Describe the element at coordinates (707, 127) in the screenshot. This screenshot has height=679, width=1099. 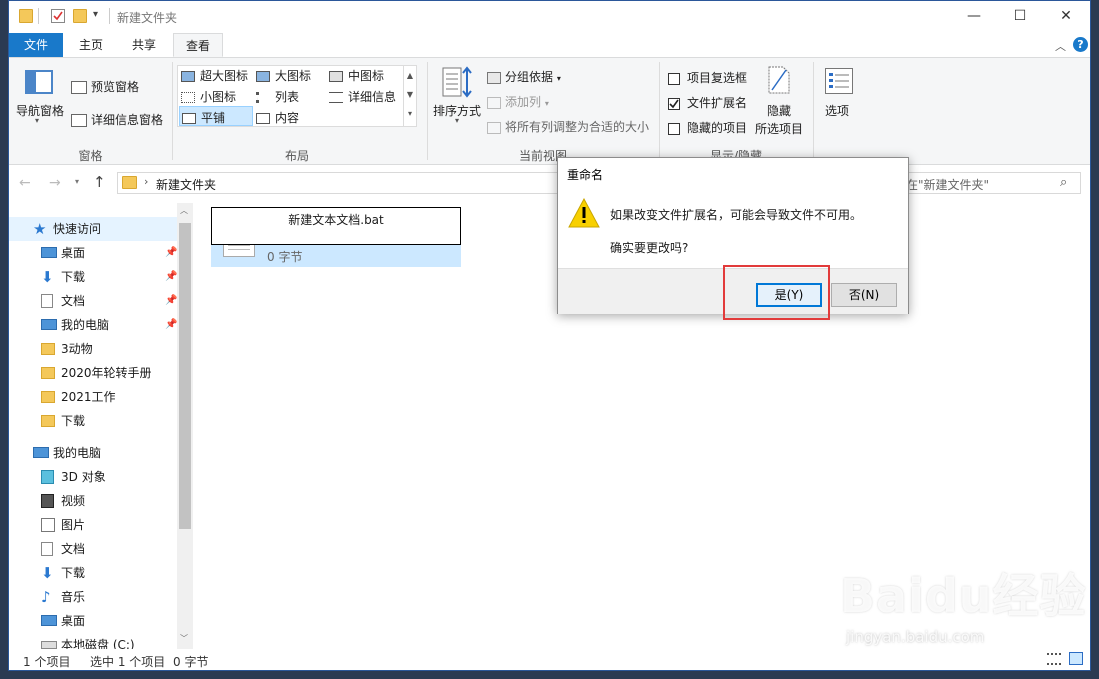
I see `hidden-items-toggle: 隐藏的项目` at that location.